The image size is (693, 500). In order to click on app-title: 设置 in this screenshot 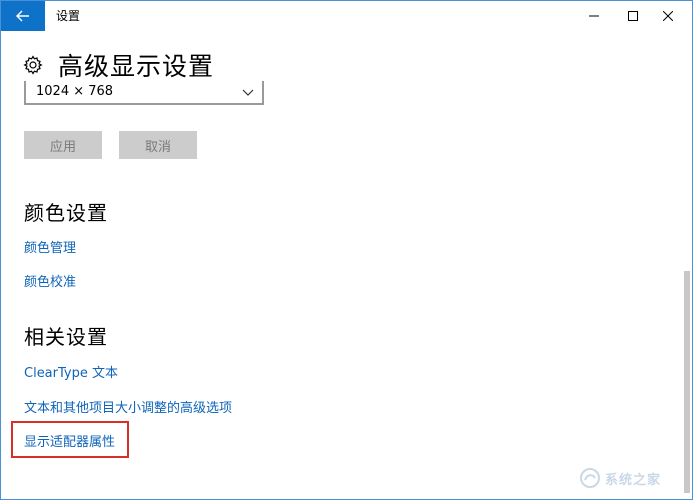, I will do `click(68, 16)`.